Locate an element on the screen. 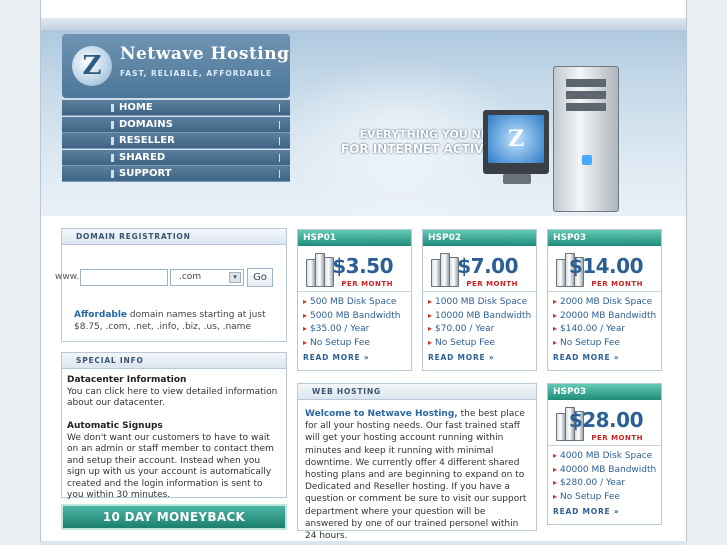  plan-price: $14.00 is located at coordinates (606, 266).